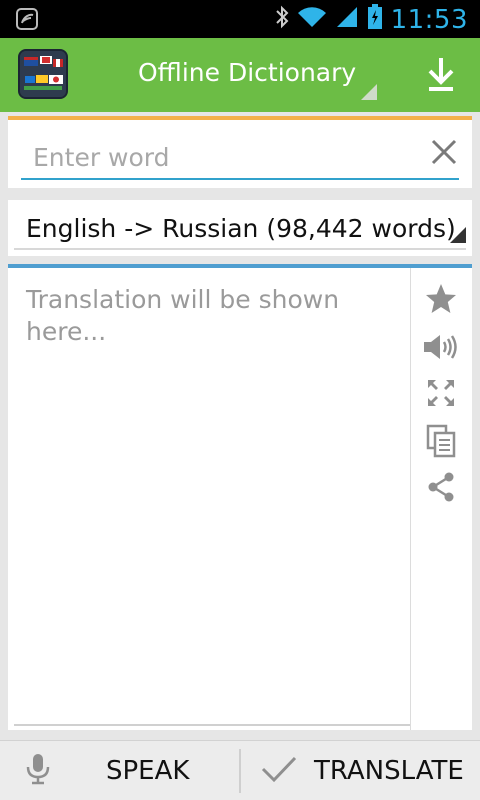  I want to click on clock: 11:53, so click(429, 19).